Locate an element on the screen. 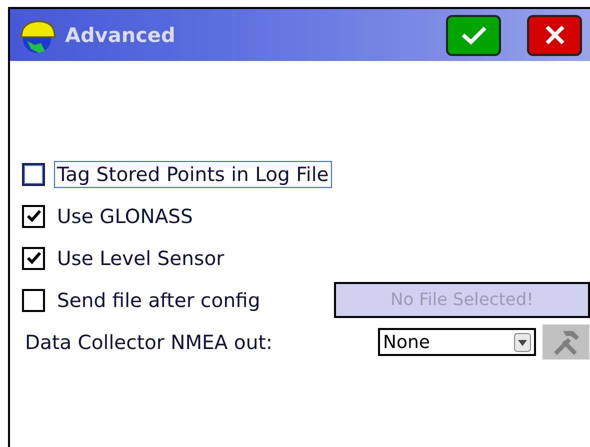  nmea-label: Data Collector NMEA out: is located at coordinates (149, 343).